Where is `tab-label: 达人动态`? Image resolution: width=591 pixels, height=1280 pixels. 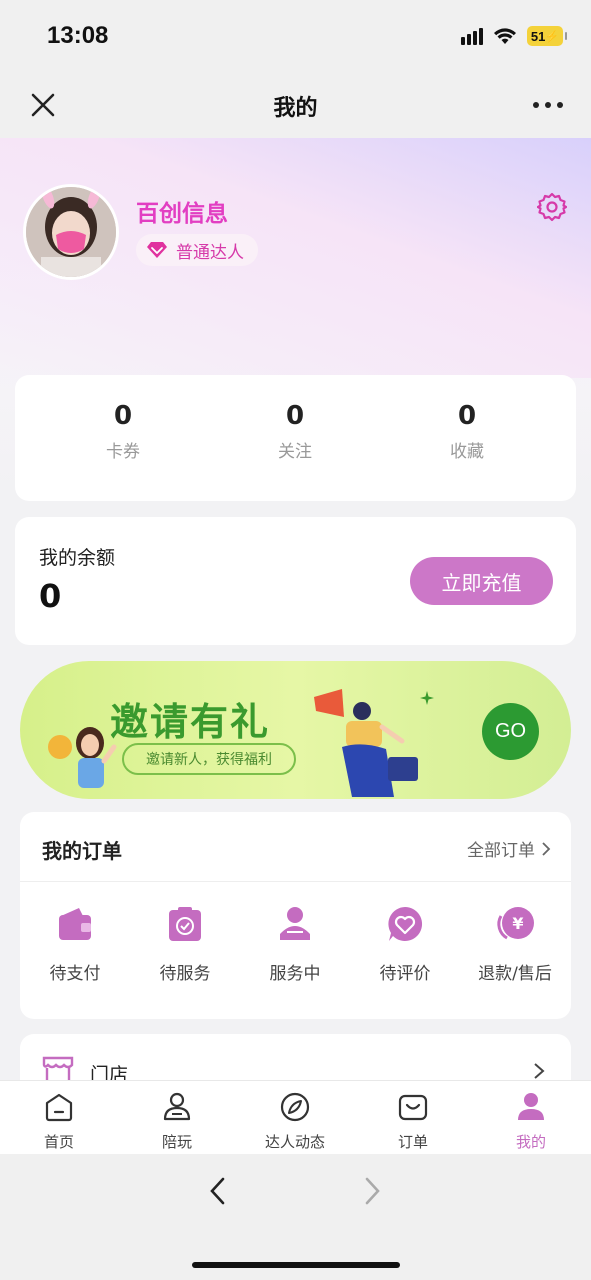 tab-label: 达人动态 is located at coordinates (294, 1142).